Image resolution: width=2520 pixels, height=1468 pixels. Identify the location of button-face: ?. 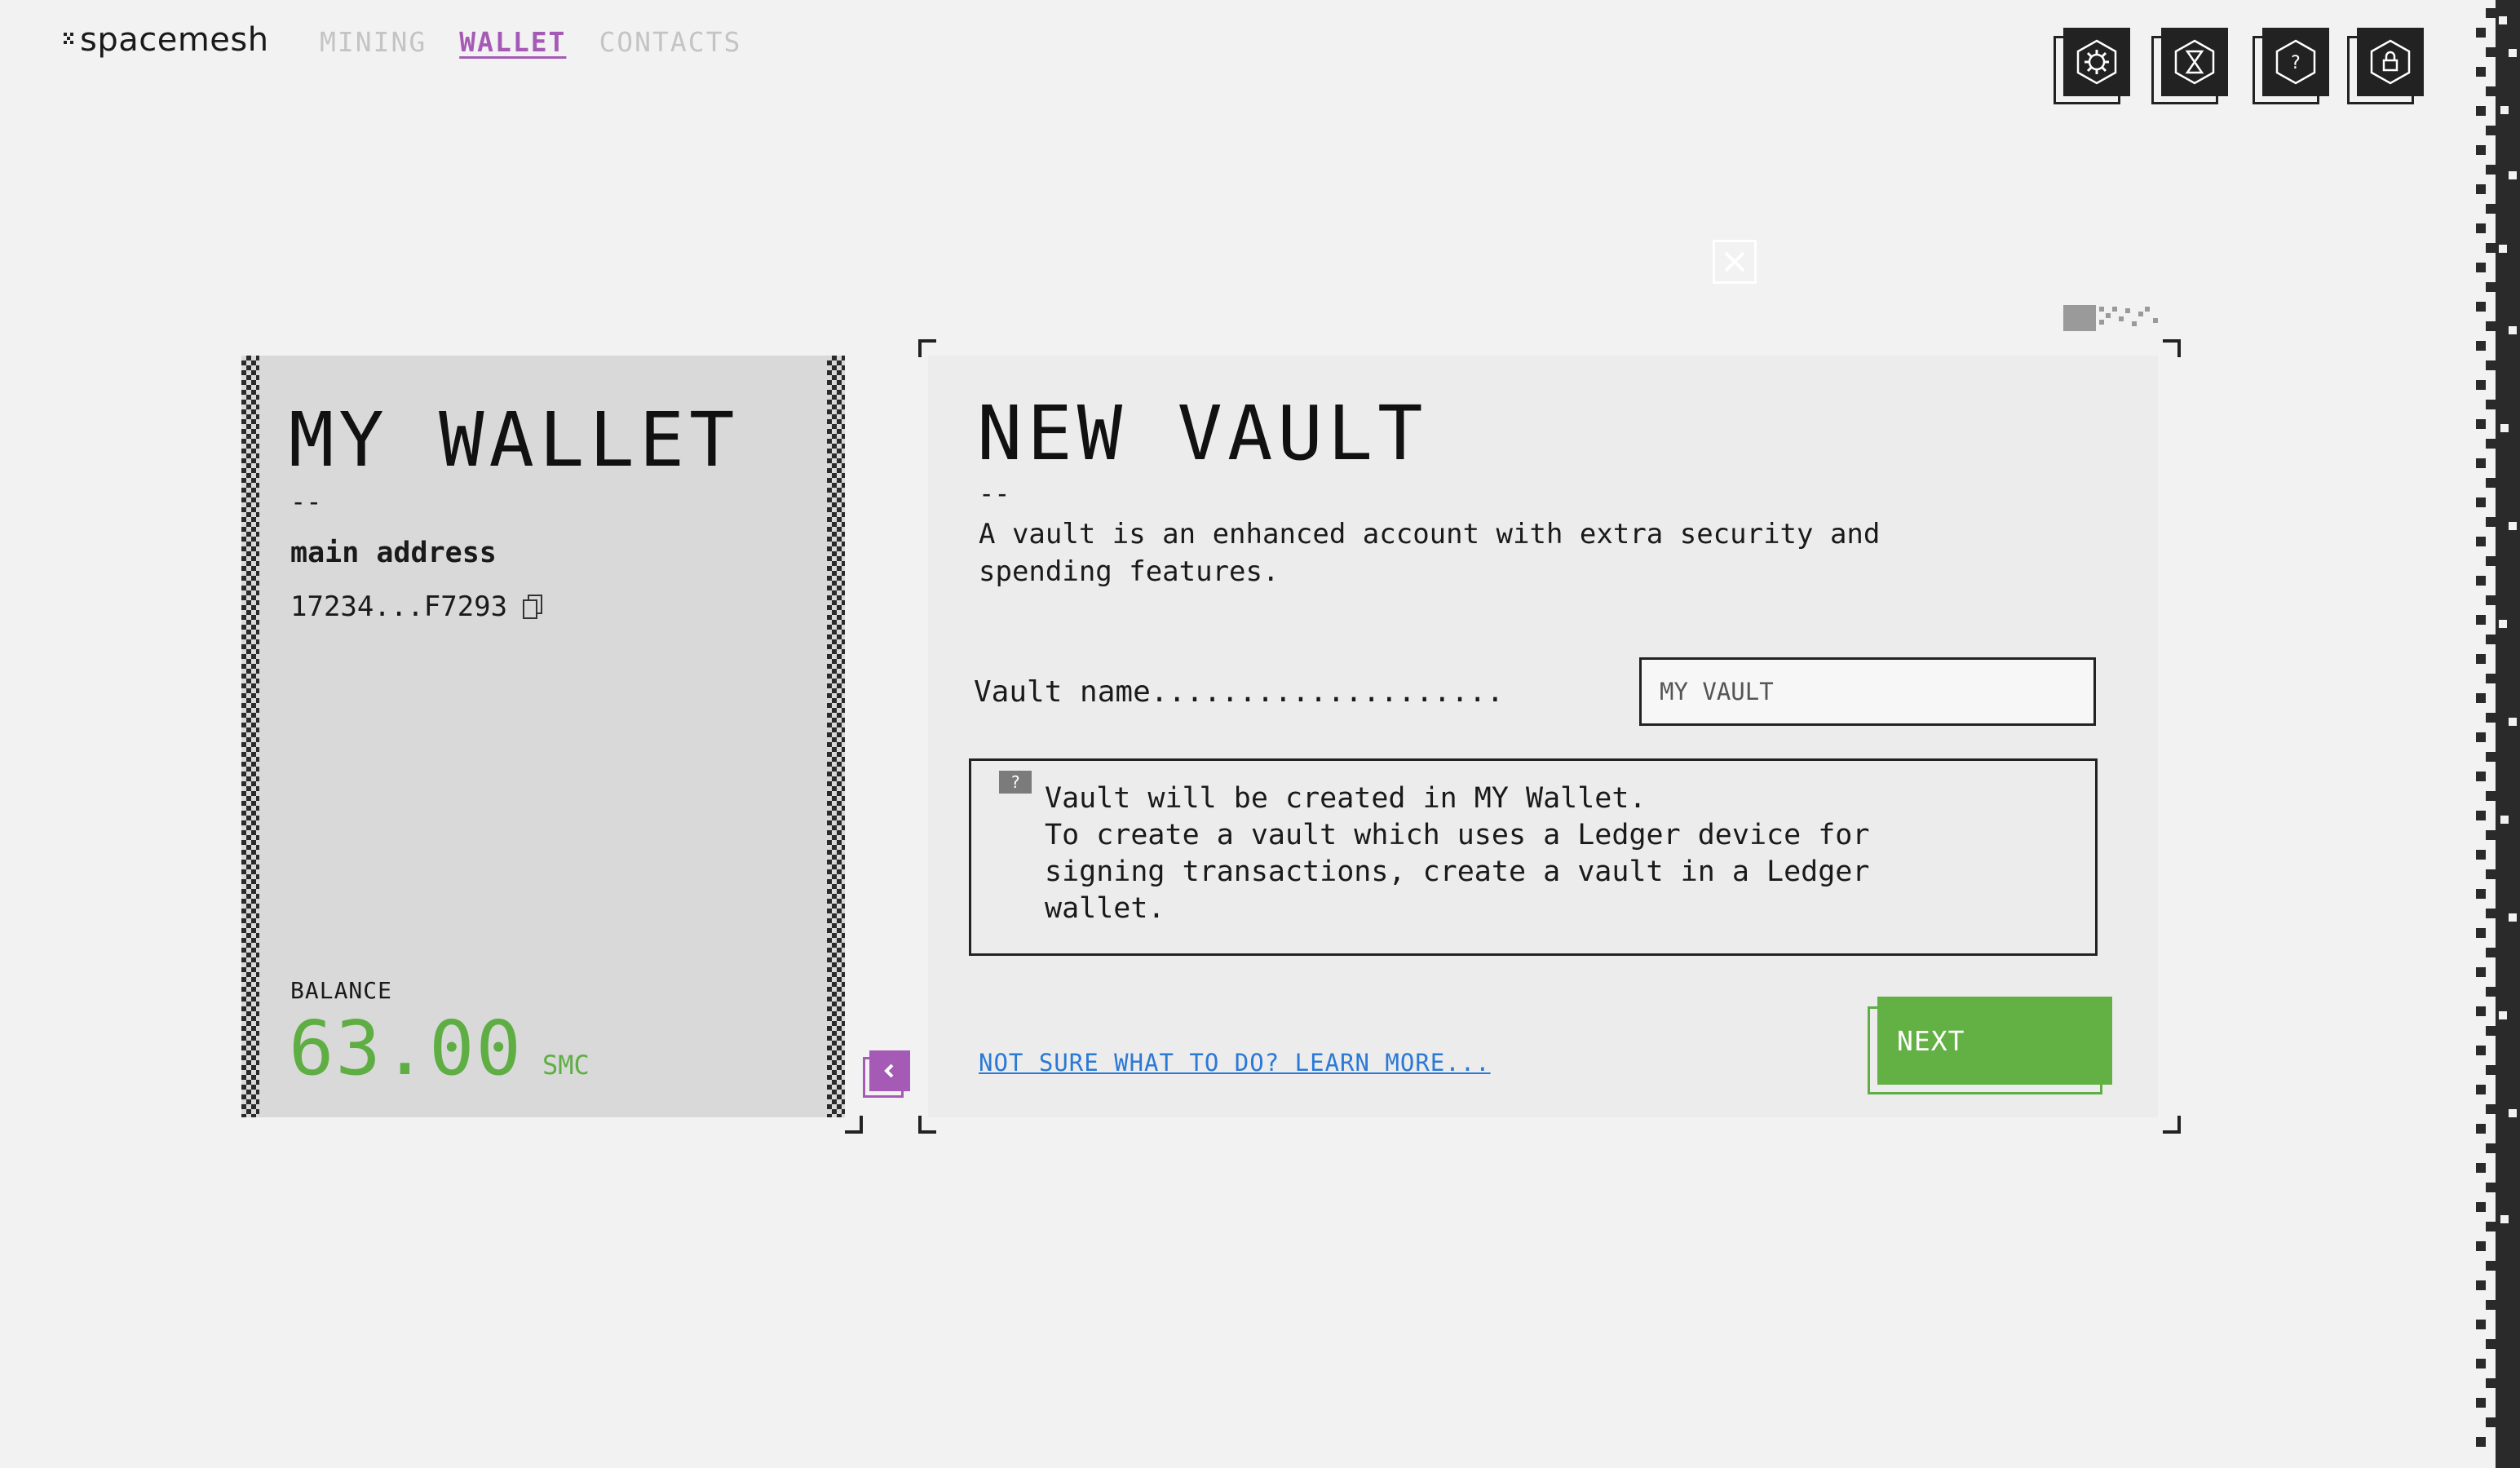
(2295, 62).